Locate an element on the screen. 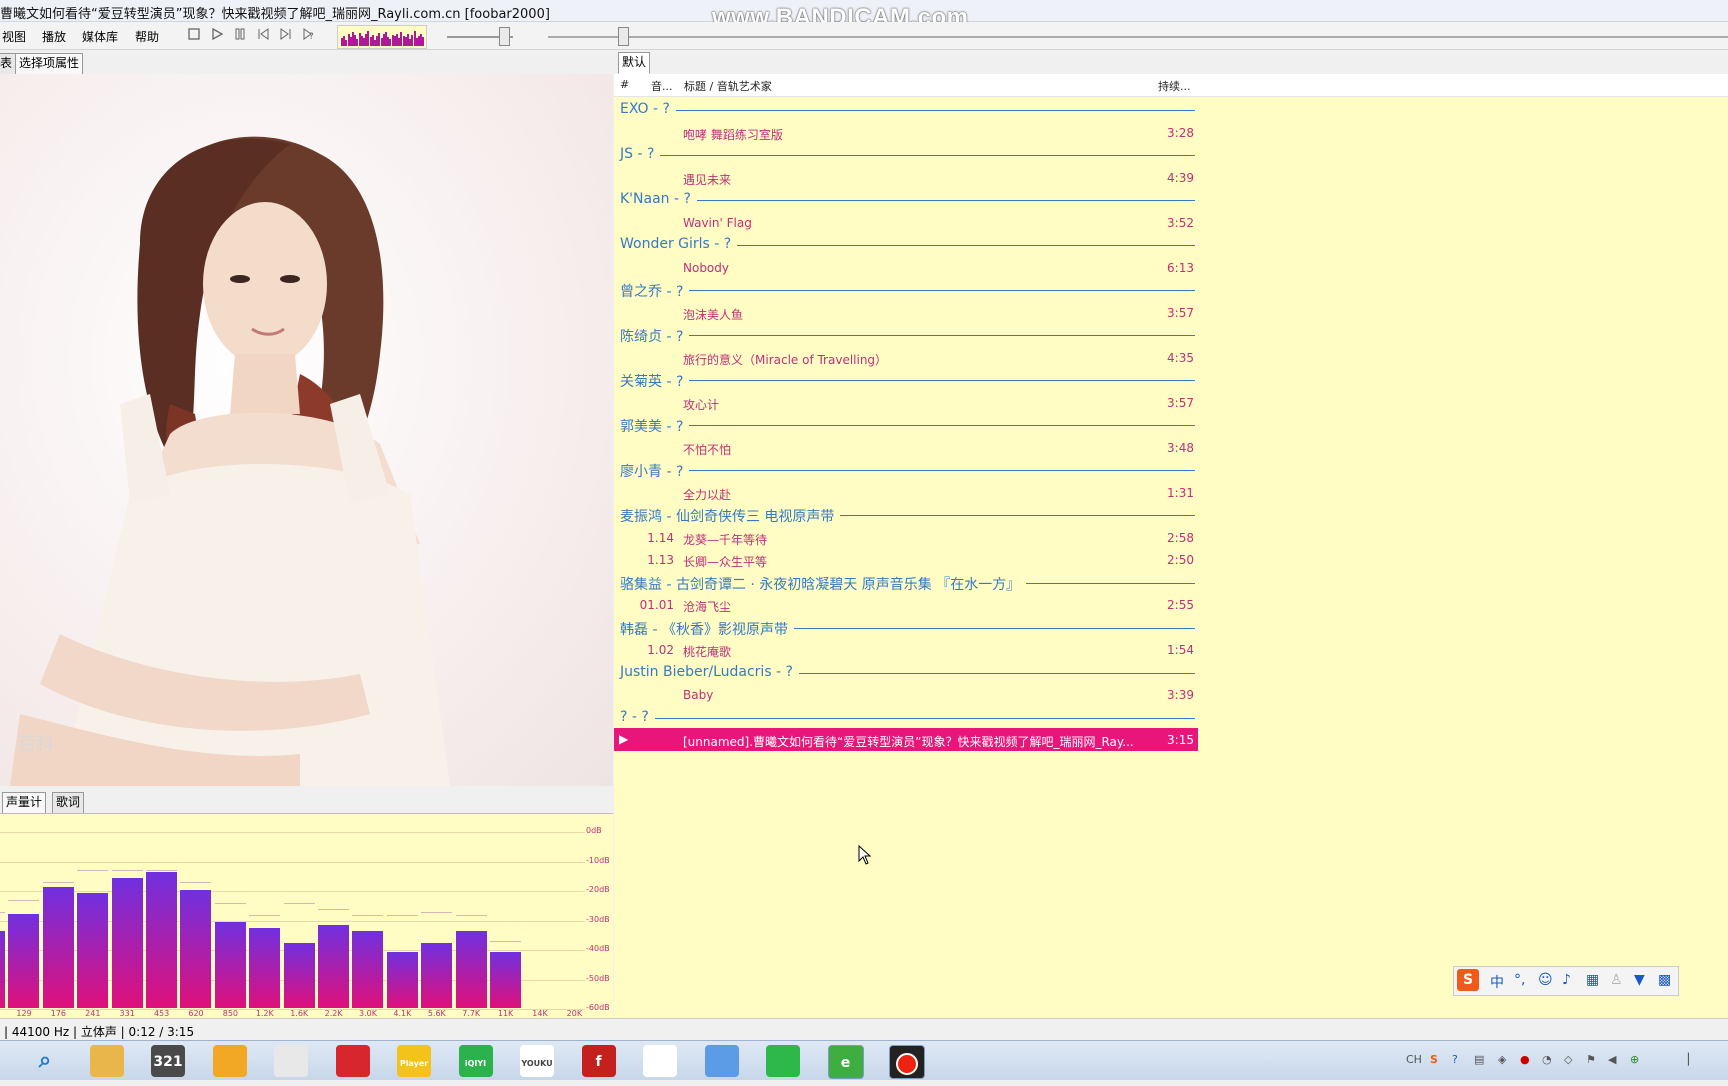 This screenshot has width=1728, height=1086. playlist-group-header: 廖小青 - ? is located at coordinates (906, 469).